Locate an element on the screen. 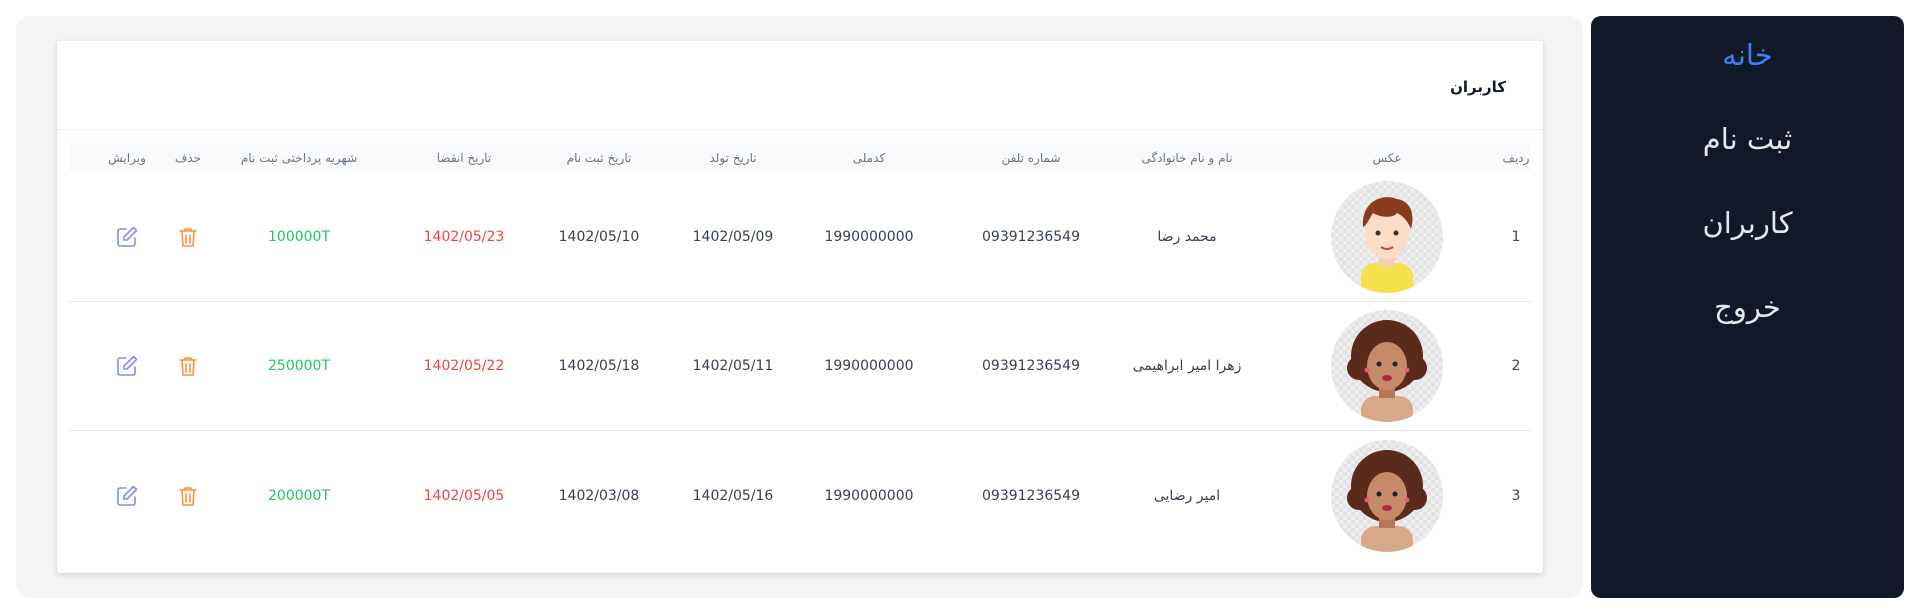 The image size is (1920, 613). boy-avatar-icon is located at coordinates (1387, 245).